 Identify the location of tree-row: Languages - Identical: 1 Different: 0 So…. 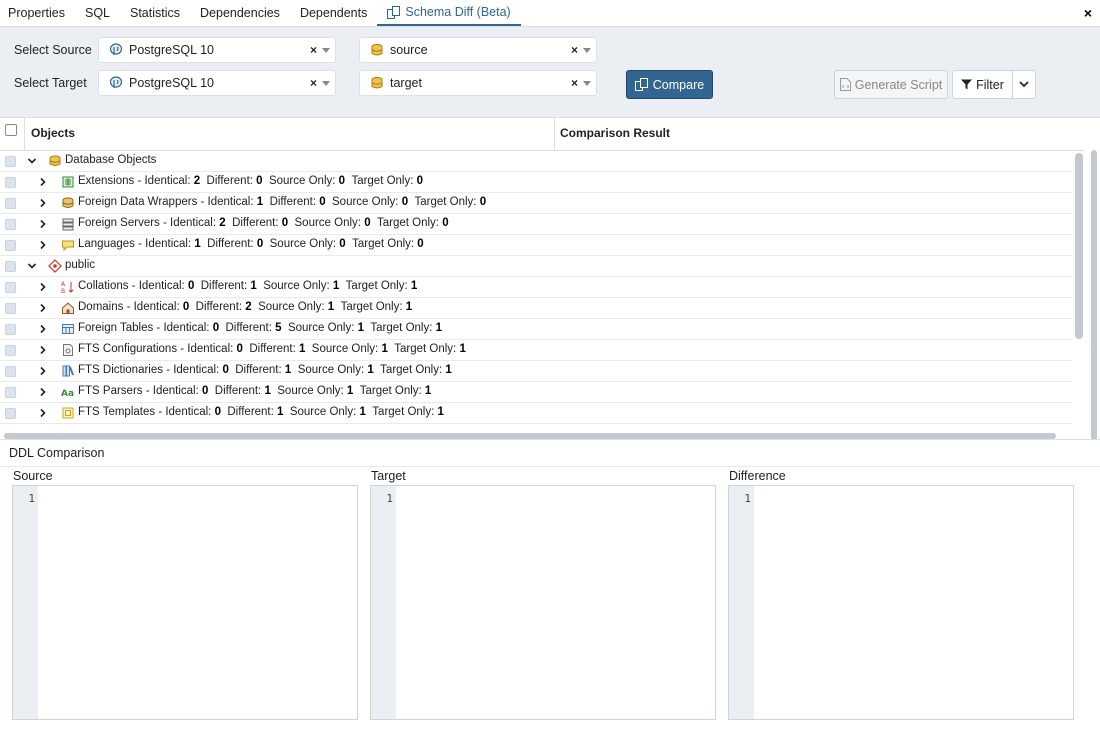
(536, 245).